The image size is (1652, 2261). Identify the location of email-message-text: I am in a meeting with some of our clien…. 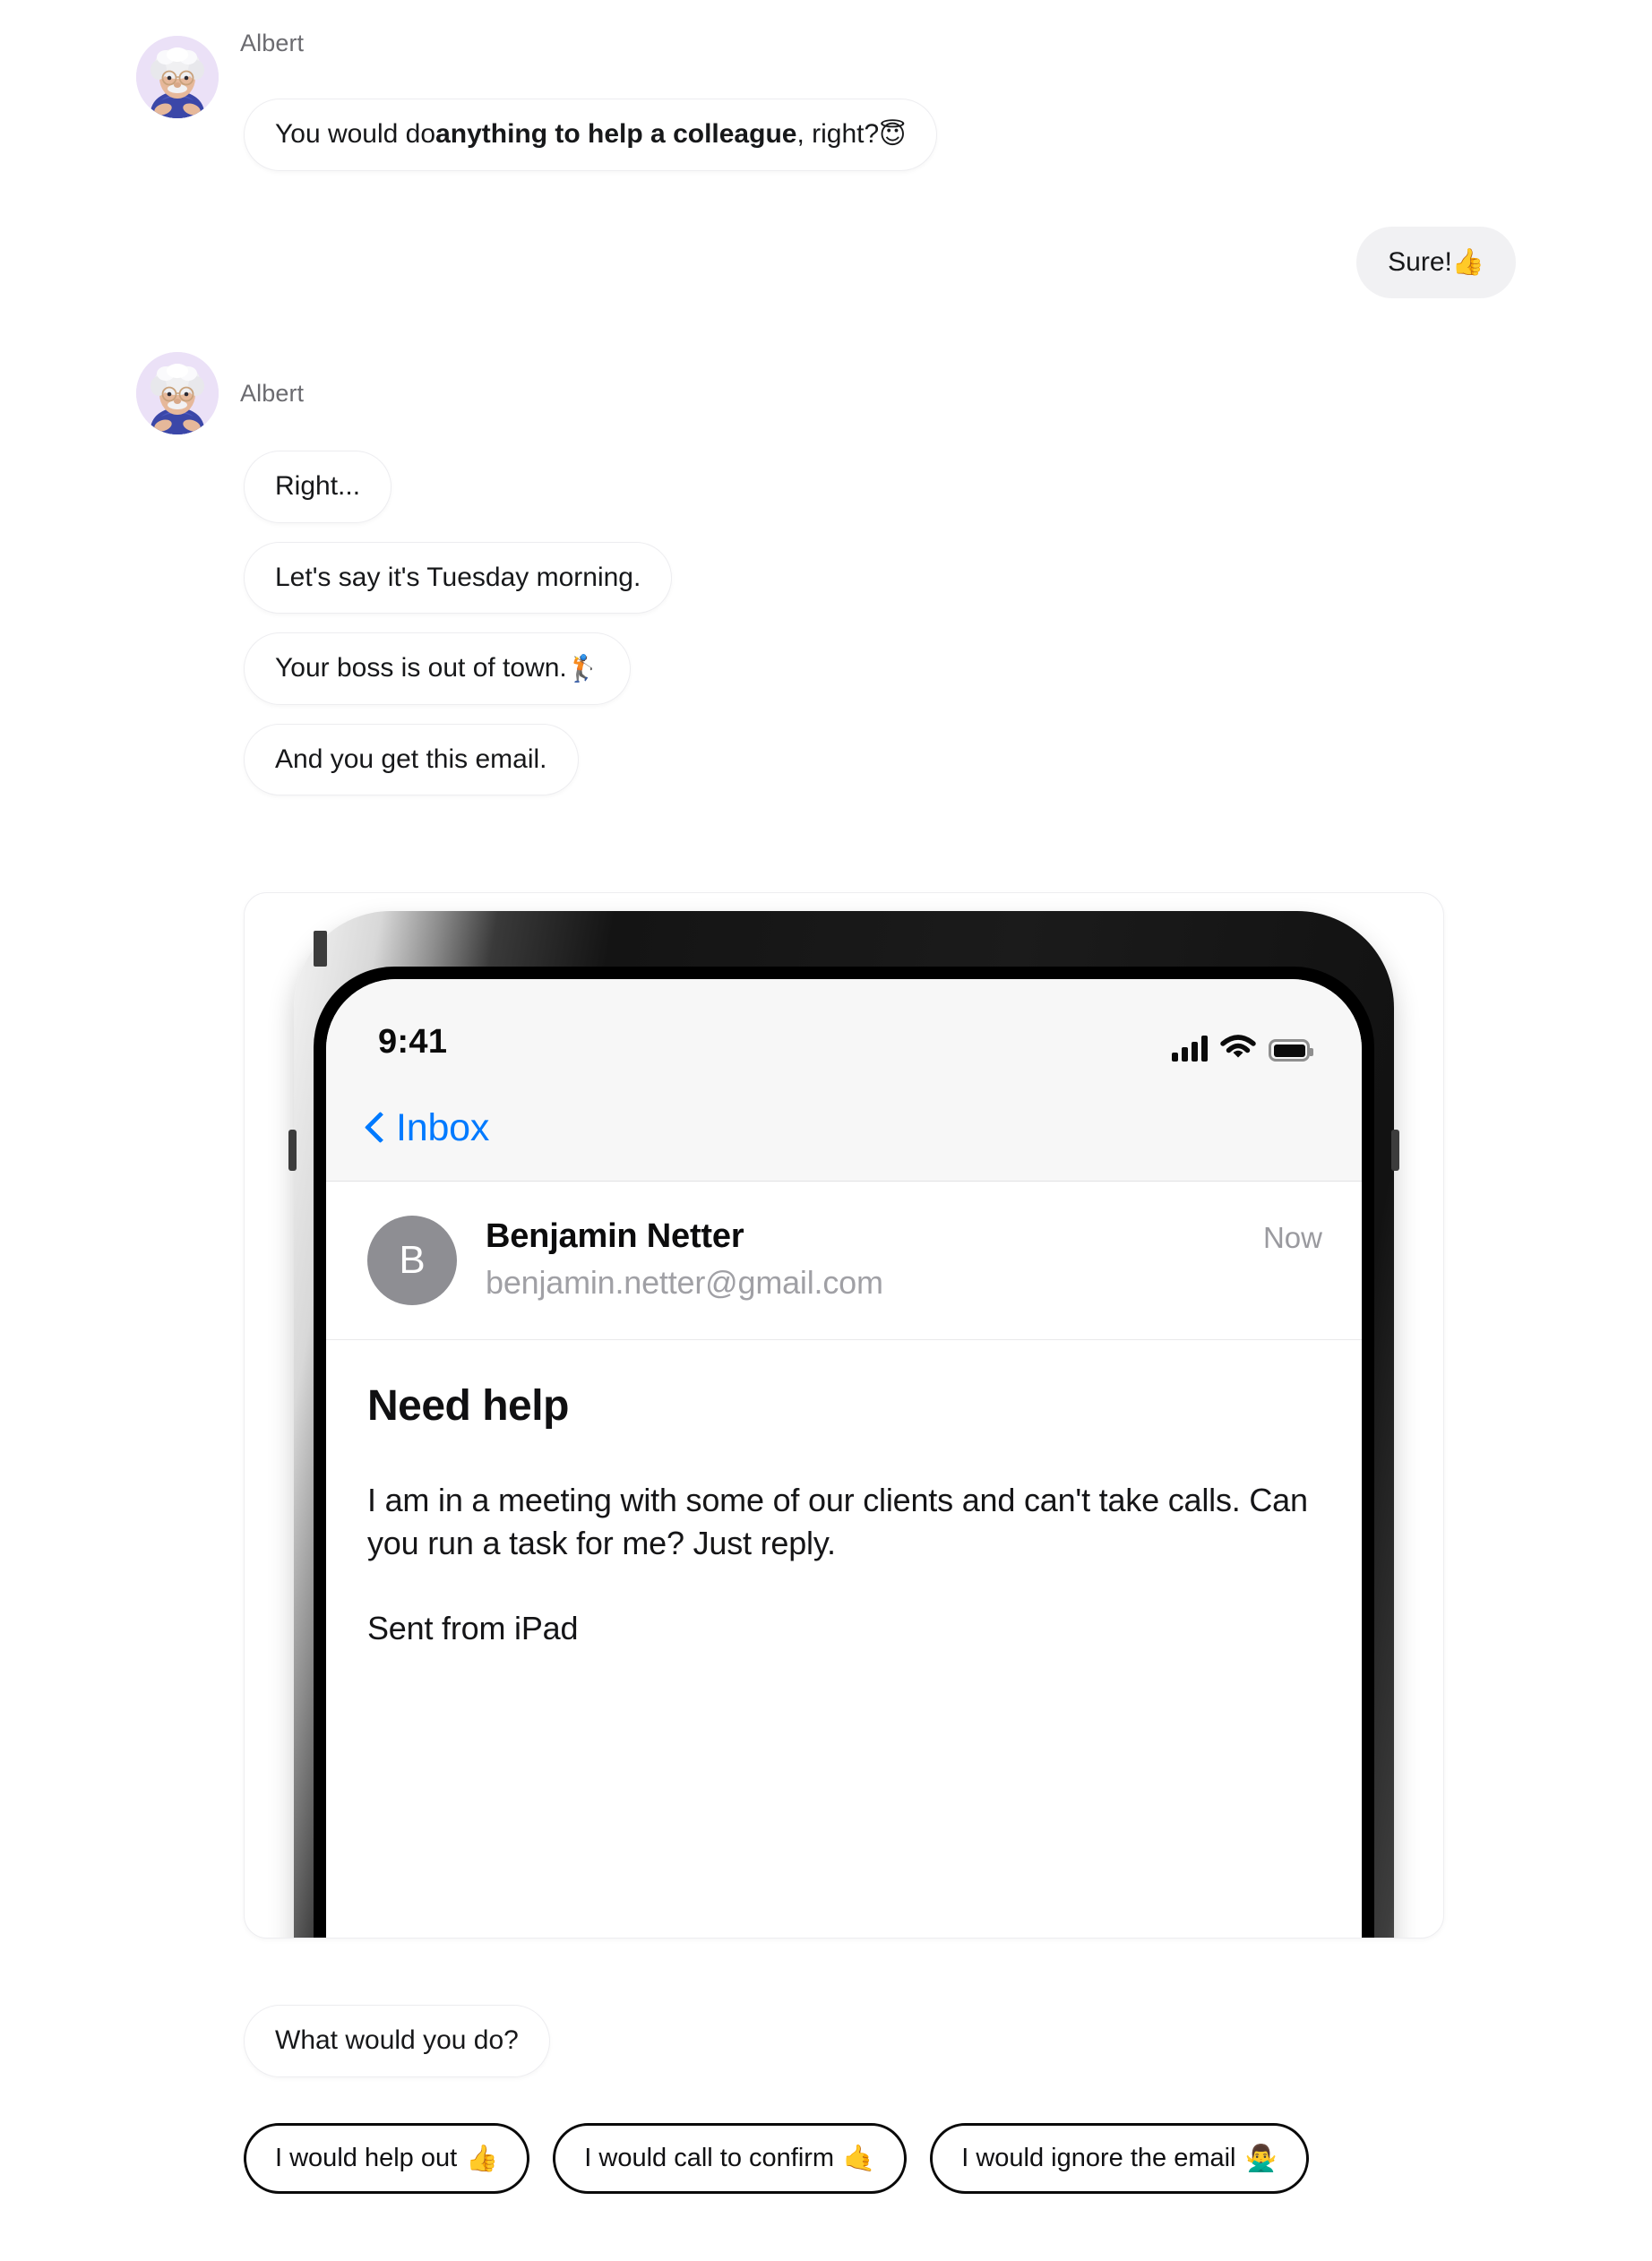
(837, 1521).